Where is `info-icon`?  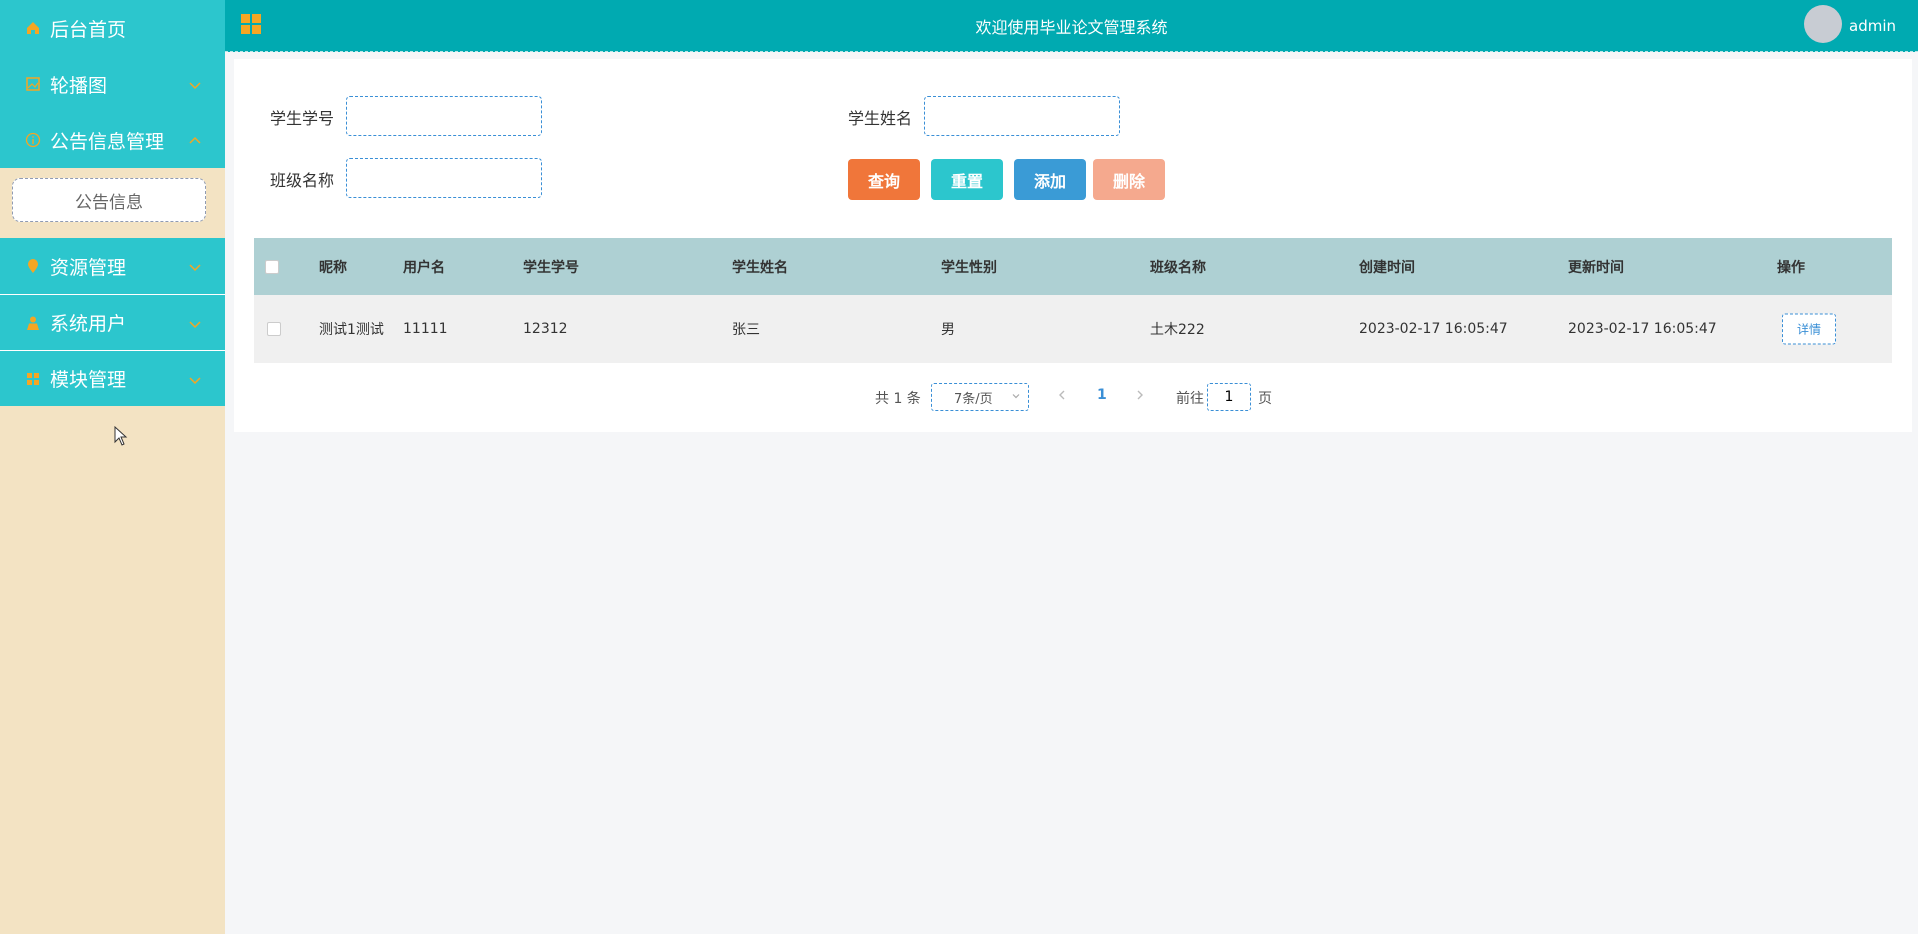
info-icon is located at coordinates (33, 140).